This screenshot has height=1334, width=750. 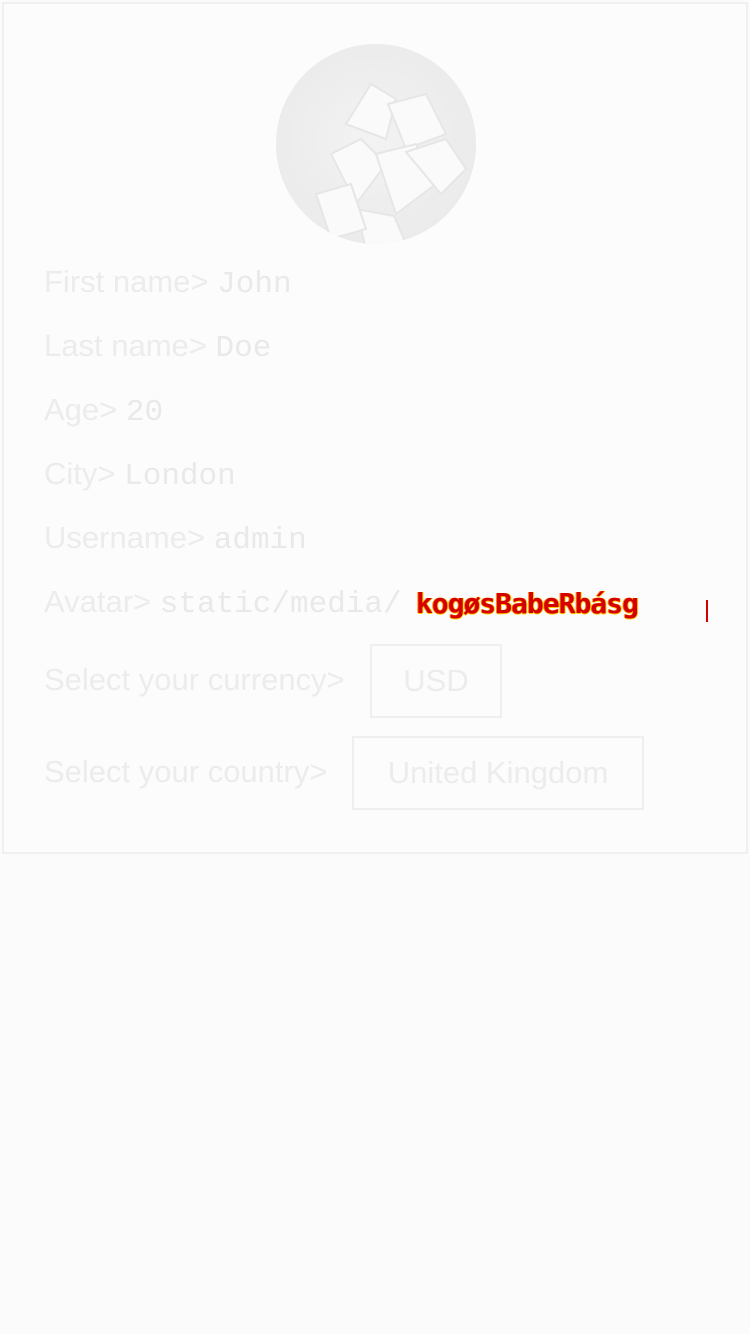 I want to click on last-name-row: Last name> Doe, so click(x=157, y=347).